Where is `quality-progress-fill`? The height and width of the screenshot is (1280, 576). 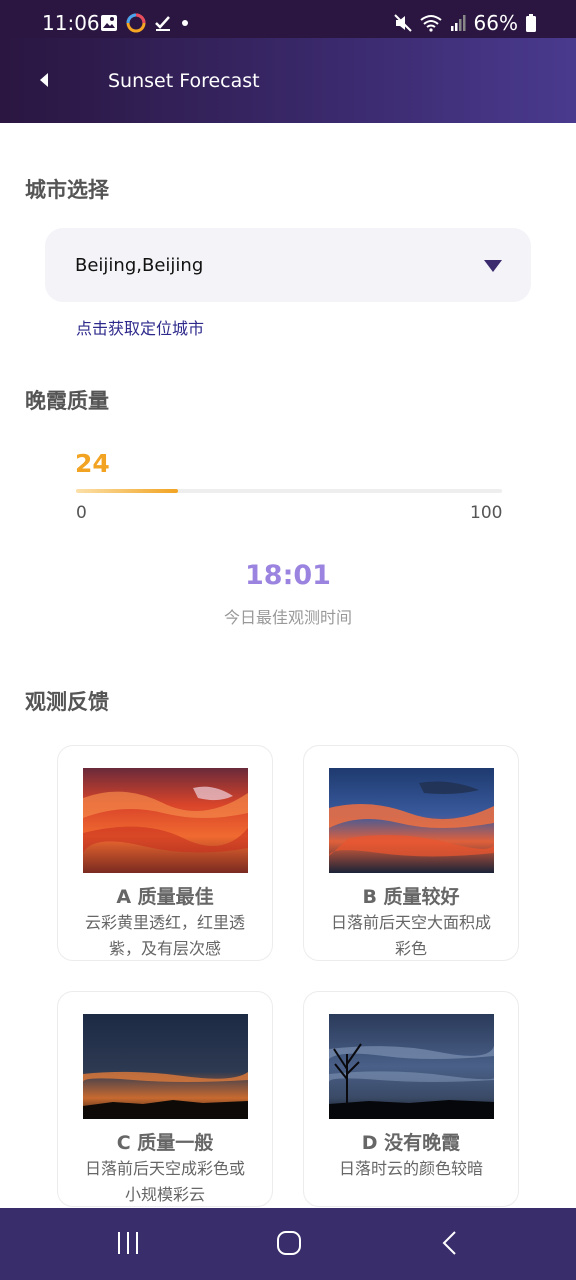
quality-progress-fill is located at coordinates (127, 491).